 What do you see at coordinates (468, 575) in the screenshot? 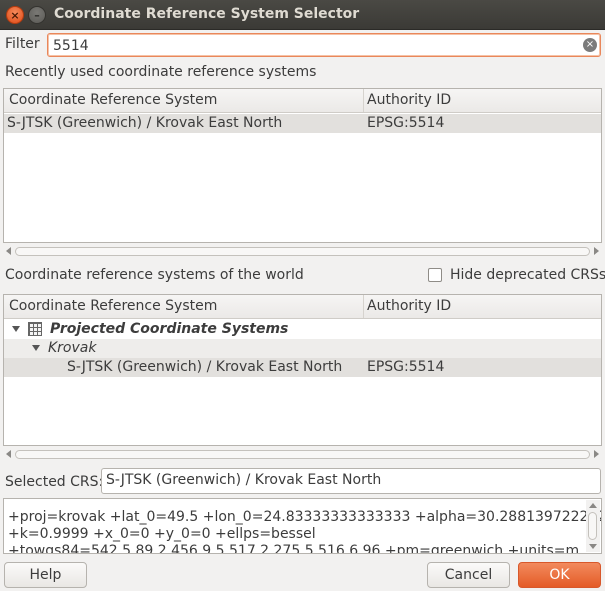
I see `cancel-button: Cancel` at bounding box center [468, 575].